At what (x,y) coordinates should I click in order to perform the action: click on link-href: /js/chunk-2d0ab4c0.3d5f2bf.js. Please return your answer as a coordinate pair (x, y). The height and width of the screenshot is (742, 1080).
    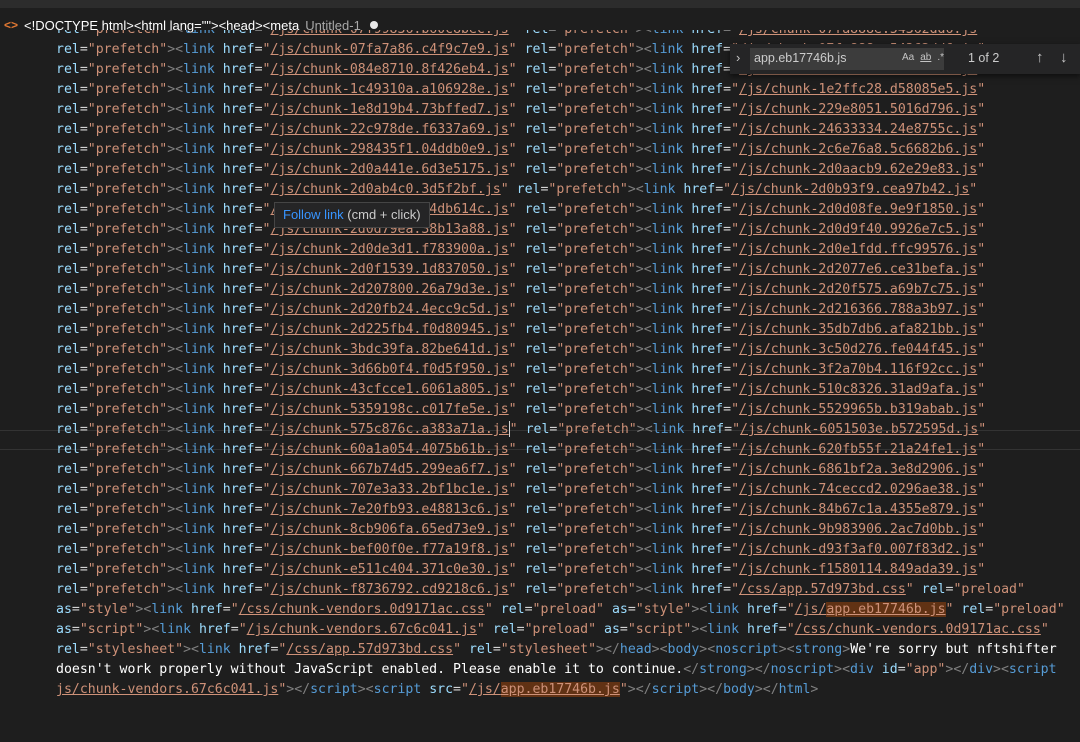
    Looking at the image, I should click on (385, 189).